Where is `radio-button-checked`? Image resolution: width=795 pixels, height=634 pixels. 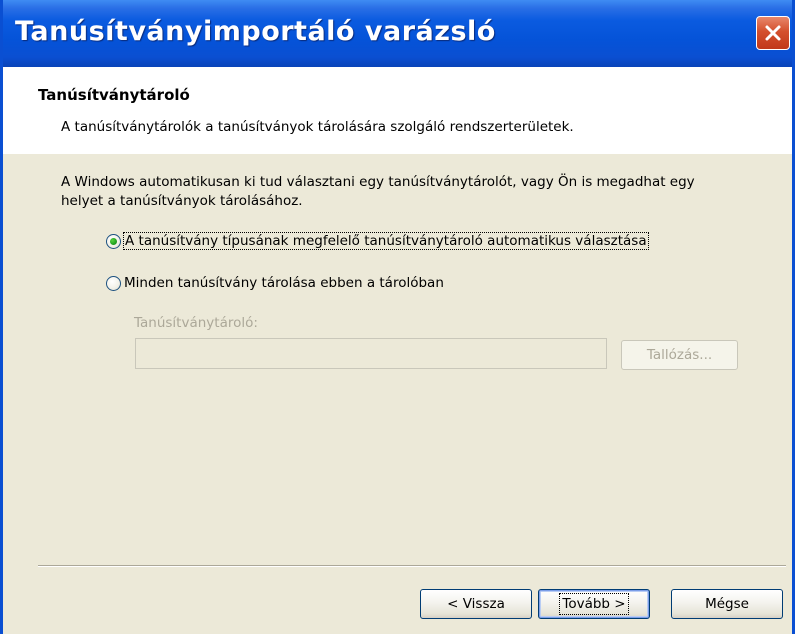
radio-button-checked is located at coordinates (113, 241).